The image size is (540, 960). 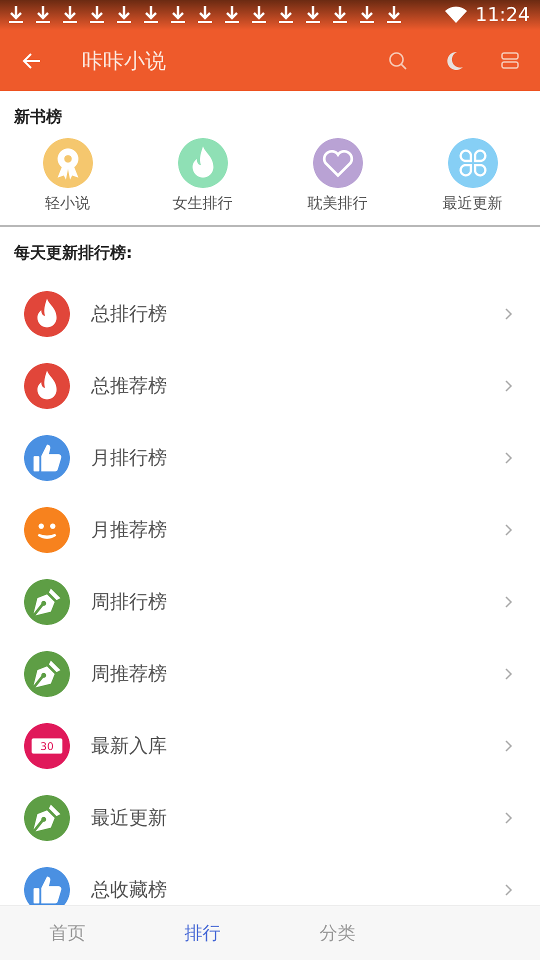 I want to click on ranking-row: 最近更新, so click(x=270, y=818).